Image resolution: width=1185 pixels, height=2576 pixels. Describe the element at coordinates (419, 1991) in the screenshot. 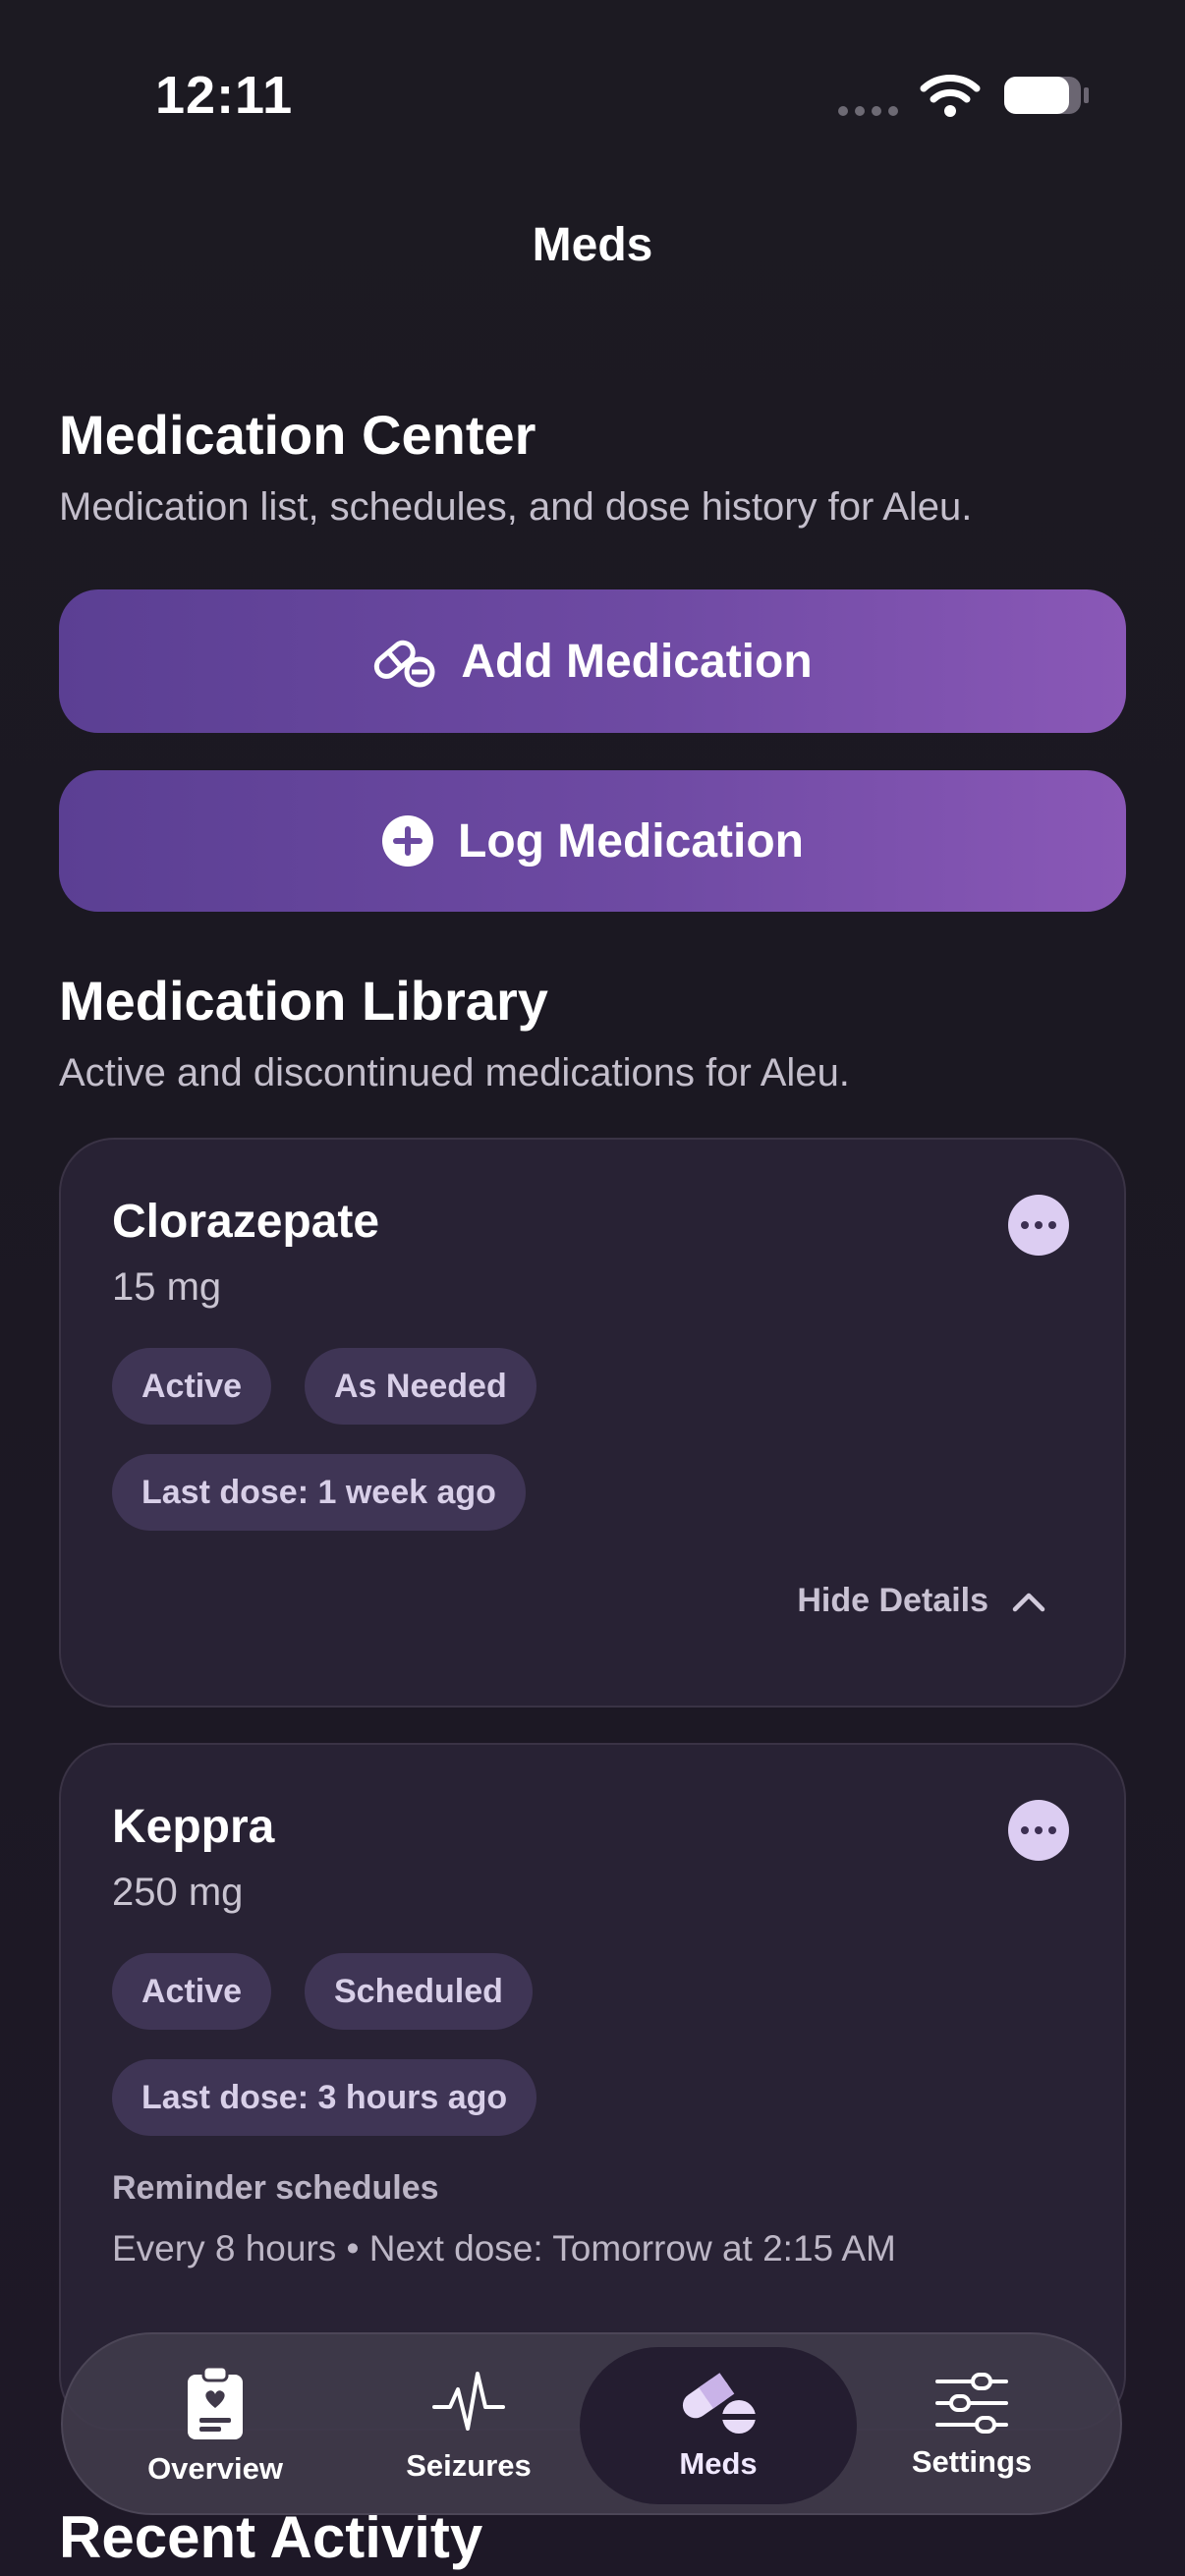

I see `frequency-chip: Scheduled` at that location.